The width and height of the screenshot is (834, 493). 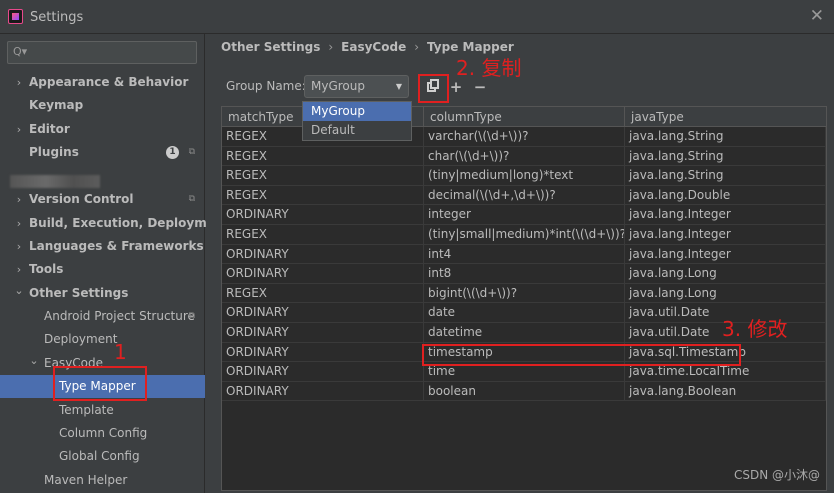 What do you see at coordinates (373, 47) in the screenshot?
I see `breadcrumb-easycode: EasyCode` at bounding box center [373, 47].